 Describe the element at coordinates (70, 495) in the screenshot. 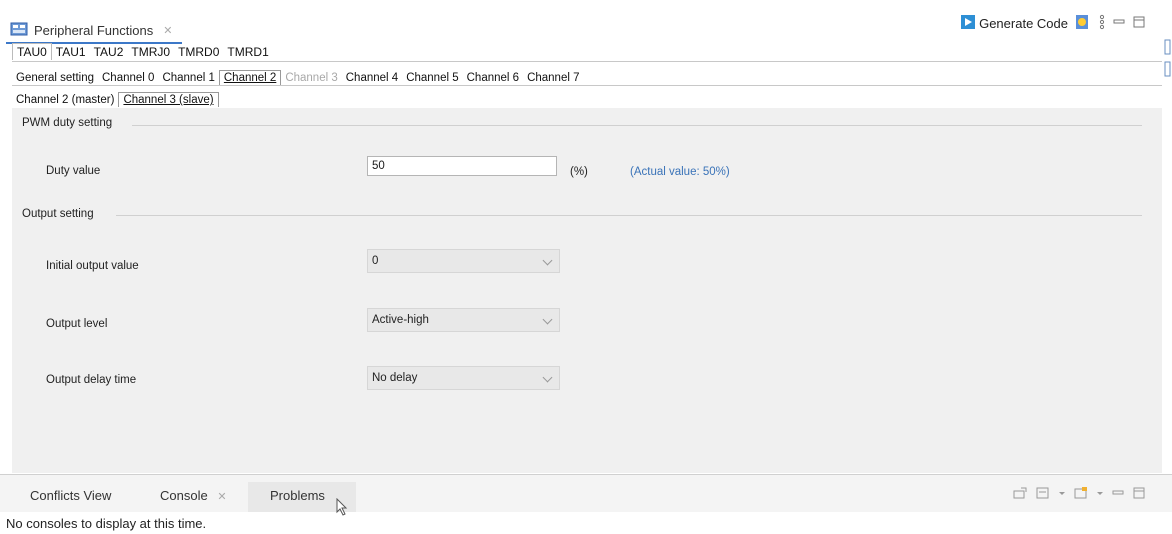

I see `tab-conflicts-view: Conflicts View` at that location.